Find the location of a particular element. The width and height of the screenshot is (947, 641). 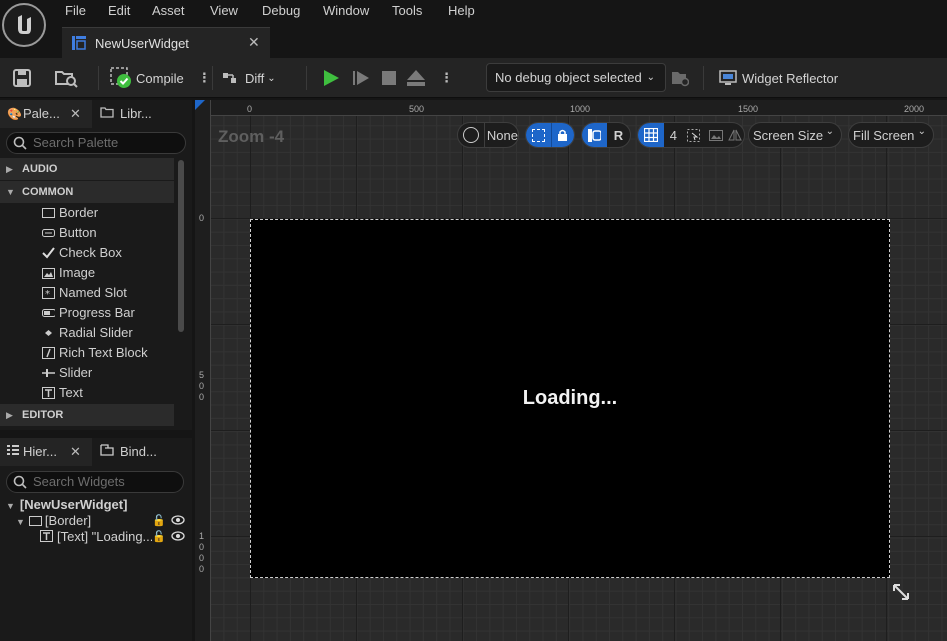

palette-item-border: Border is located at coordinates (70, 213).